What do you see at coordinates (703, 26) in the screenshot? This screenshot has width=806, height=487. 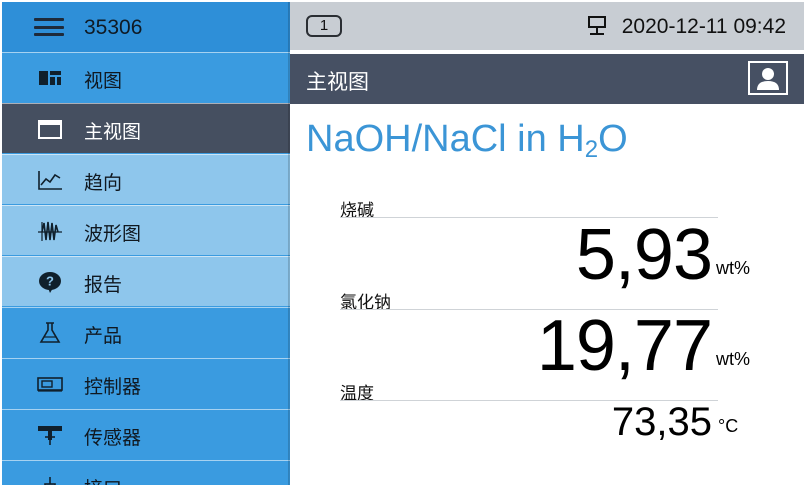 I see `datetime: 2020-12-11 09:42` at bounding box center [703, 26].